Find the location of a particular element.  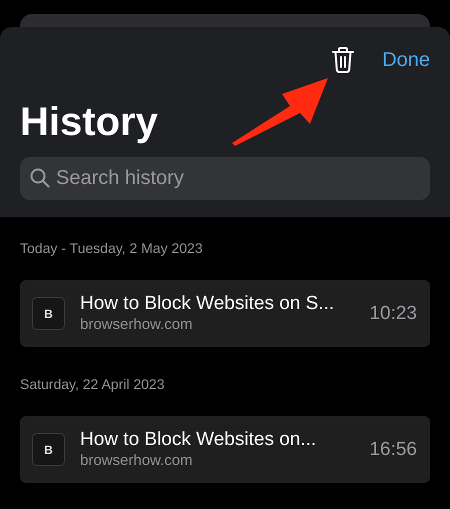

trash-icon is located at coordinates (343, 60).